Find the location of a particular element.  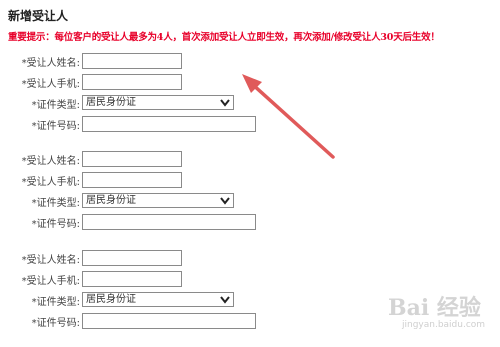

watermark-text: Bai 经验 is located at coordinates (434, 308).